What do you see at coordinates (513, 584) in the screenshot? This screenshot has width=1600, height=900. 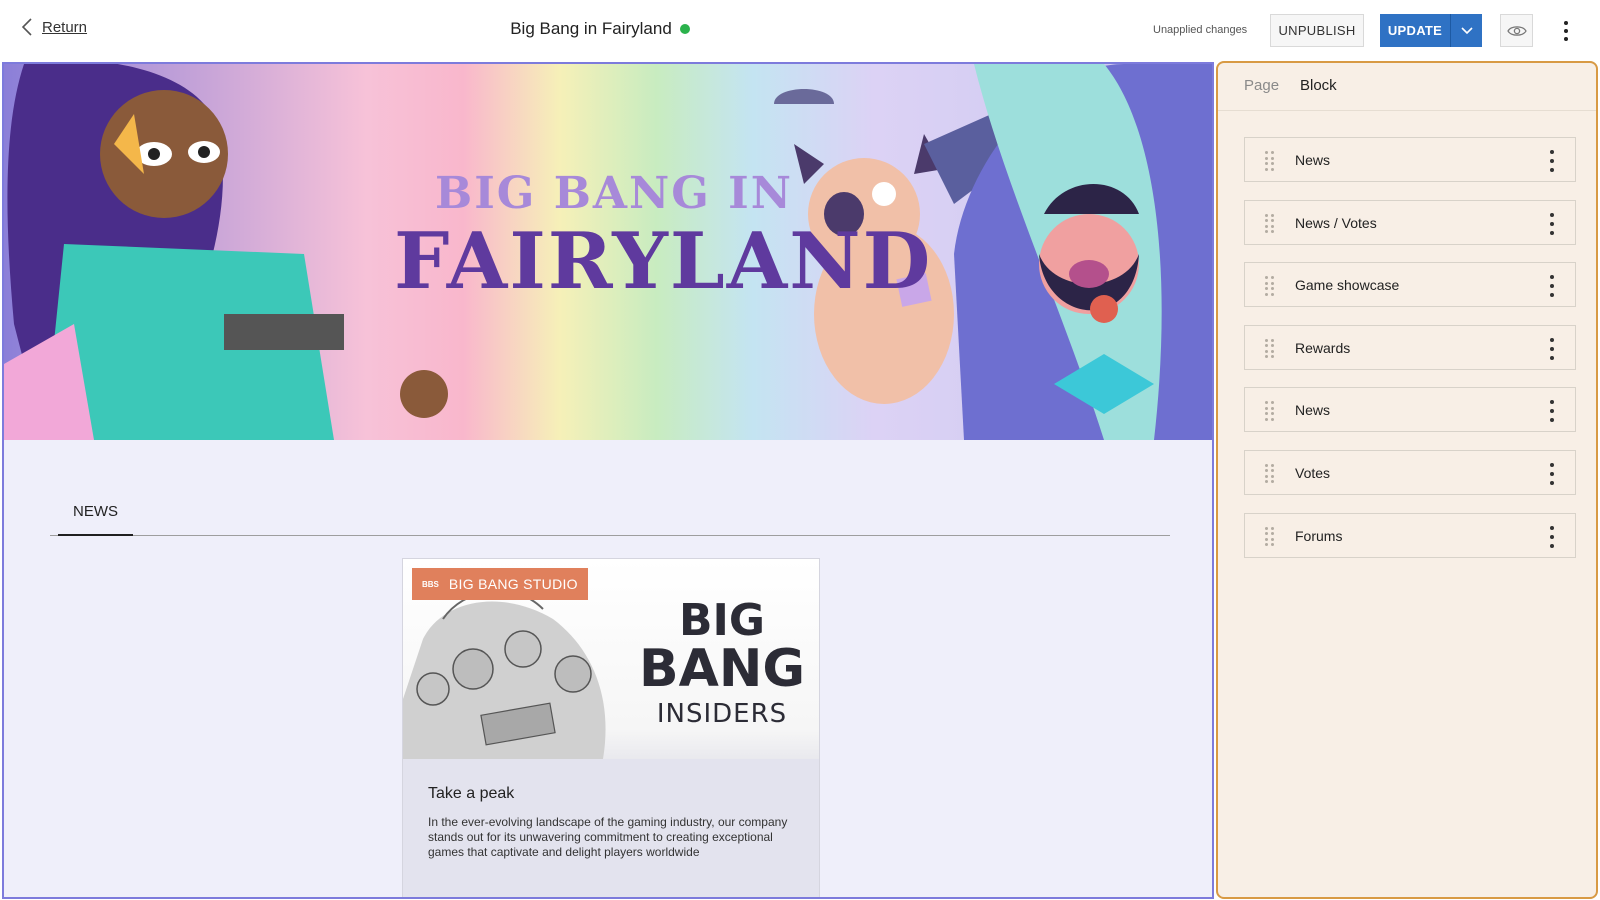 I see `studio-badge-label: BIG BANG STUDIO` at bounding box center [513, 584].